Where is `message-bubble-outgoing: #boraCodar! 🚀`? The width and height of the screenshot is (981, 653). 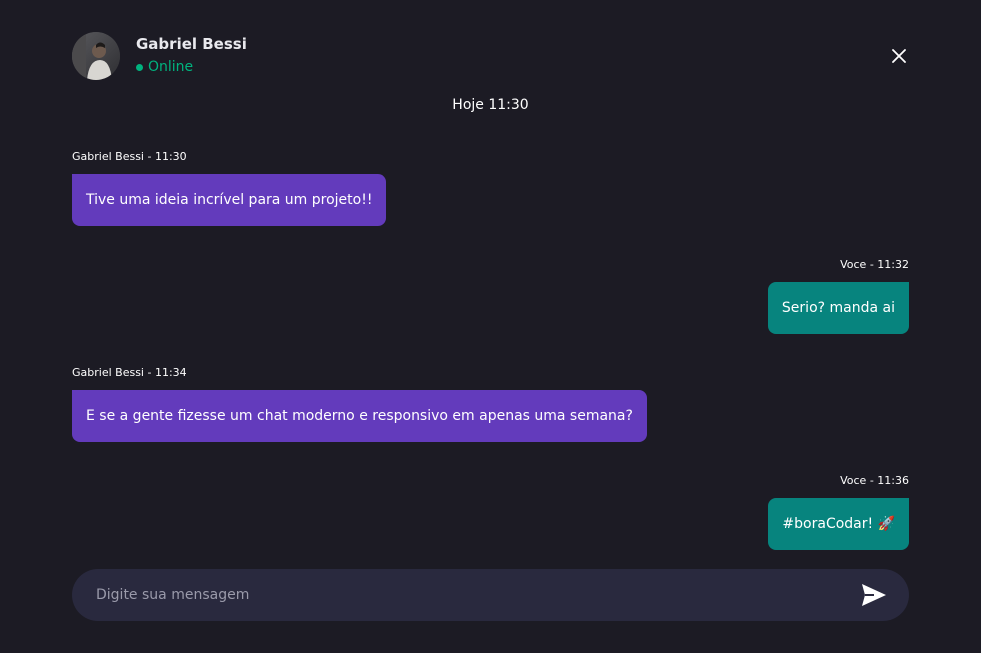
message-bubble-outgoing: #boraCodar! 🚀 is located at coordinates (838, 524).